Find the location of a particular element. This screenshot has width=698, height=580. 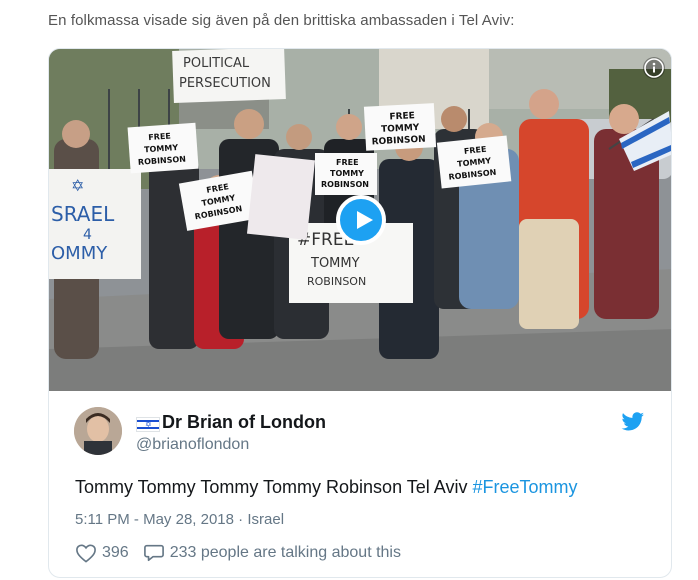

svg-text: PERSECUTION is located at coordinates (225, 83).